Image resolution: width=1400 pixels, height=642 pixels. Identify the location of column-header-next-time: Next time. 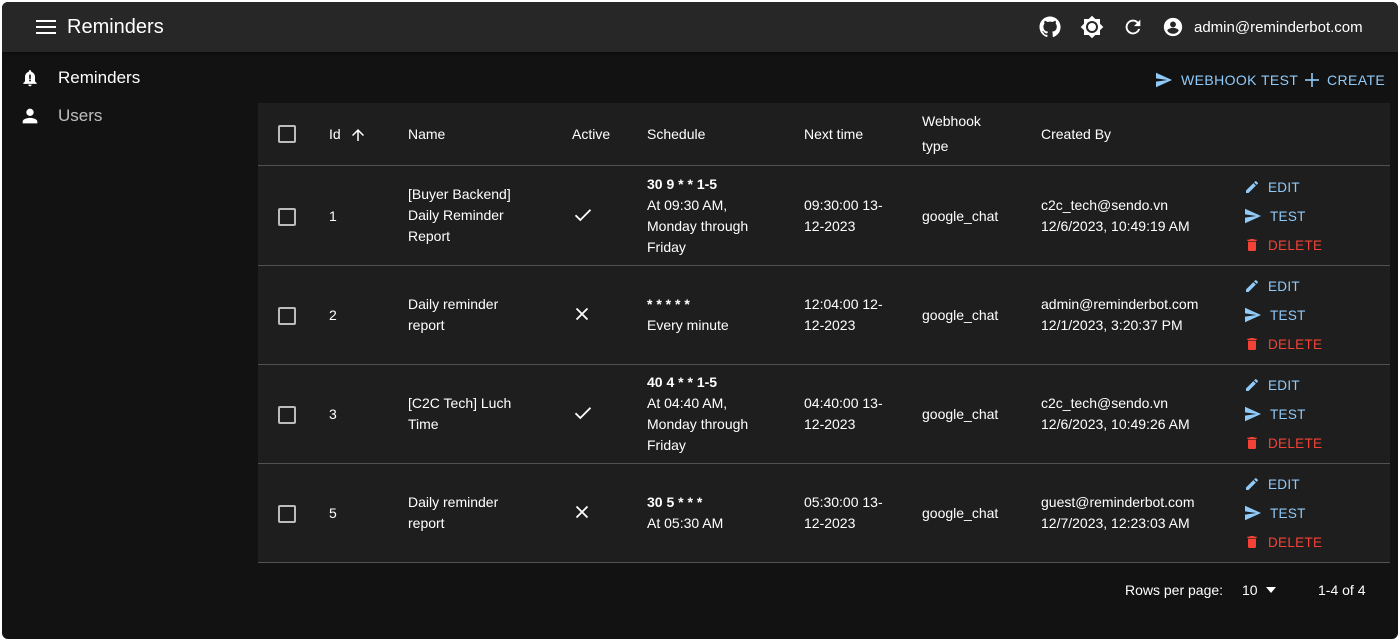
(833, 134).